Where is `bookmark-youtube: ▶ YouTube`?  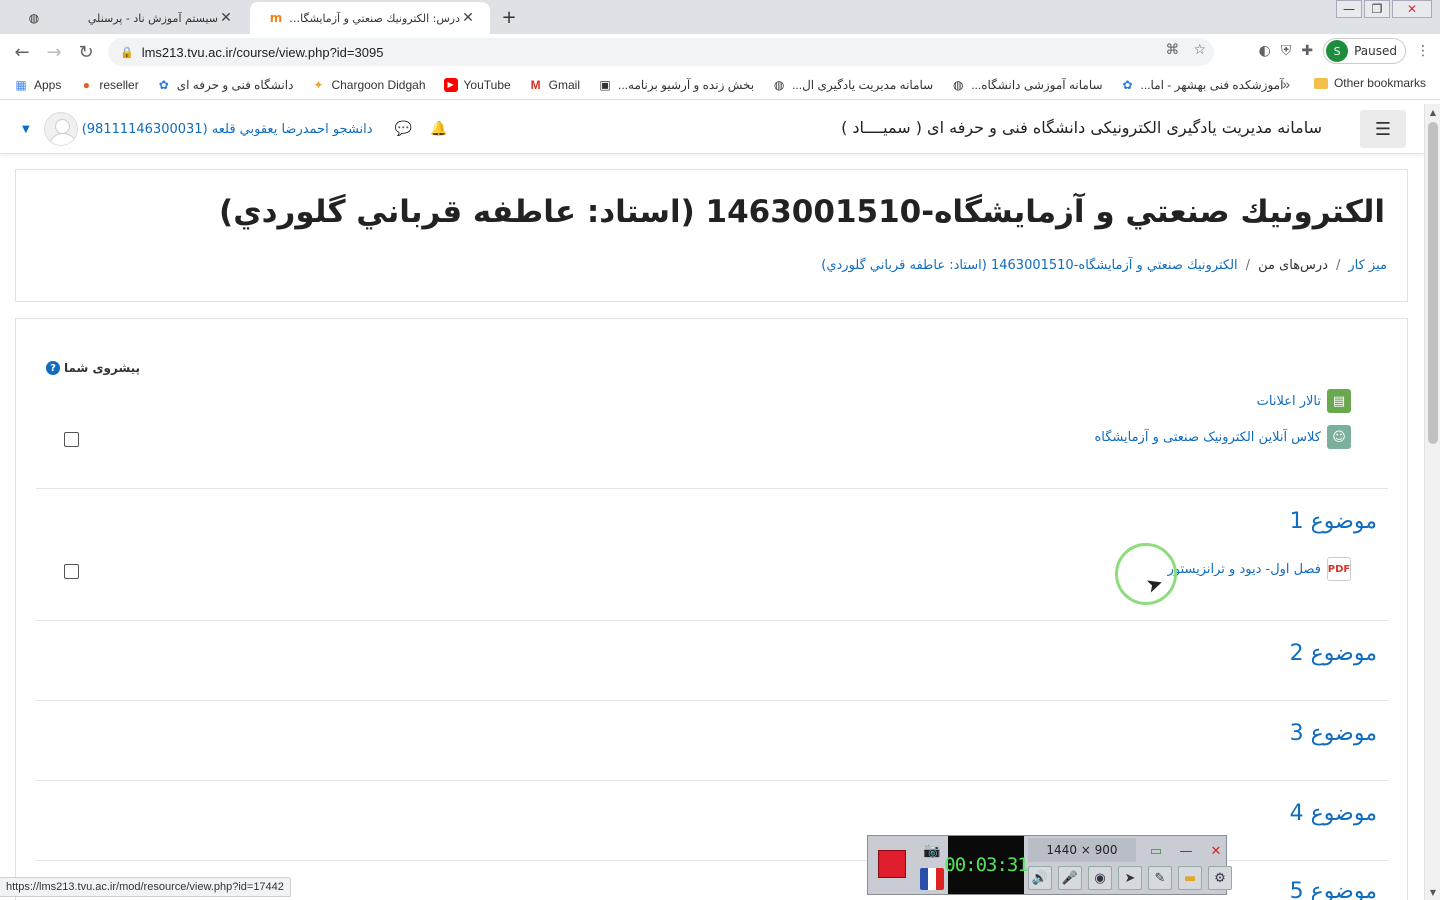 bookmark-youtube: ▶ YouTube is located at coordinates (477, 84).